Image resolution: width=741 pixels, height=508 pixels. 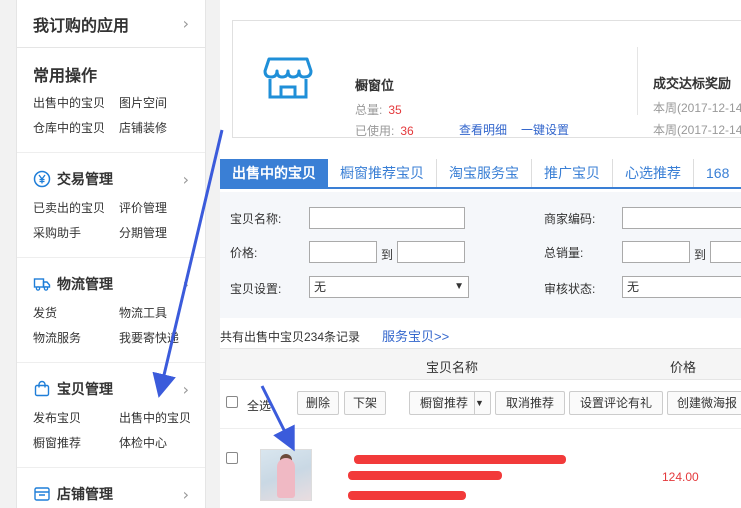 I want to click on select-all-checkbox, so click(x=232, y=402).